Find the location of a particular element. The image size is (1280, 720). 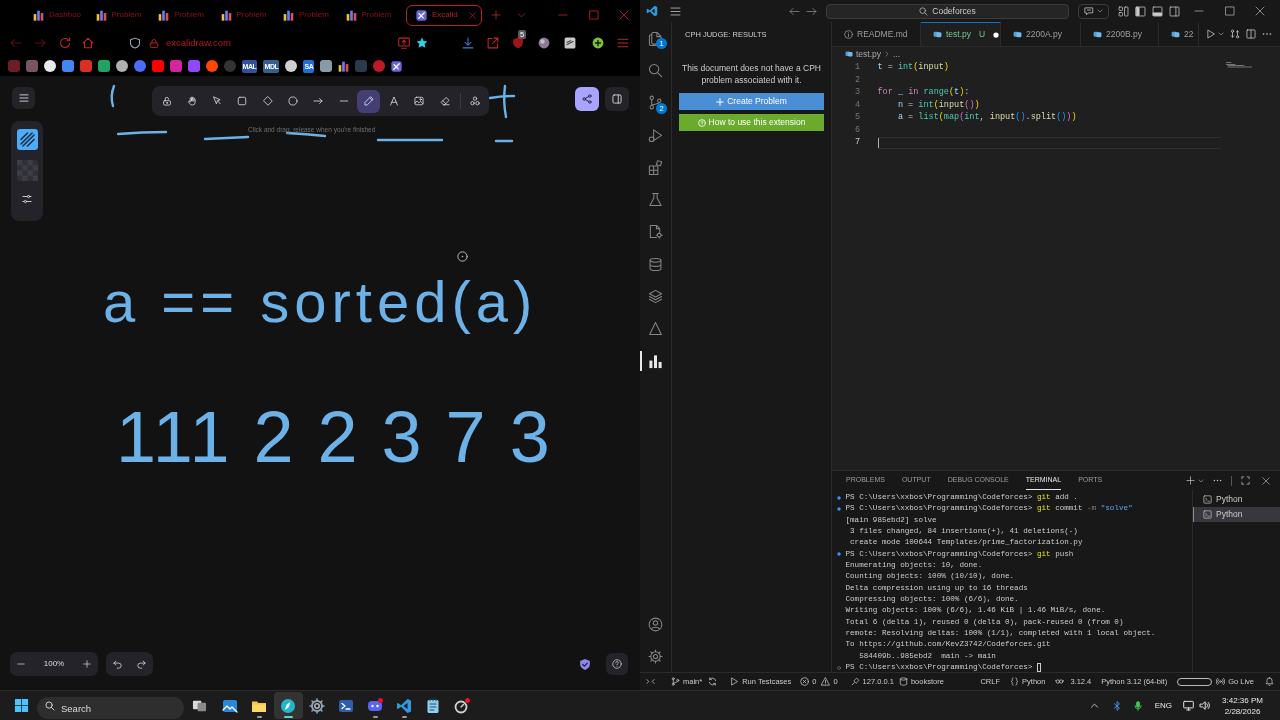

back-icon is located at coordinates (794, 11).